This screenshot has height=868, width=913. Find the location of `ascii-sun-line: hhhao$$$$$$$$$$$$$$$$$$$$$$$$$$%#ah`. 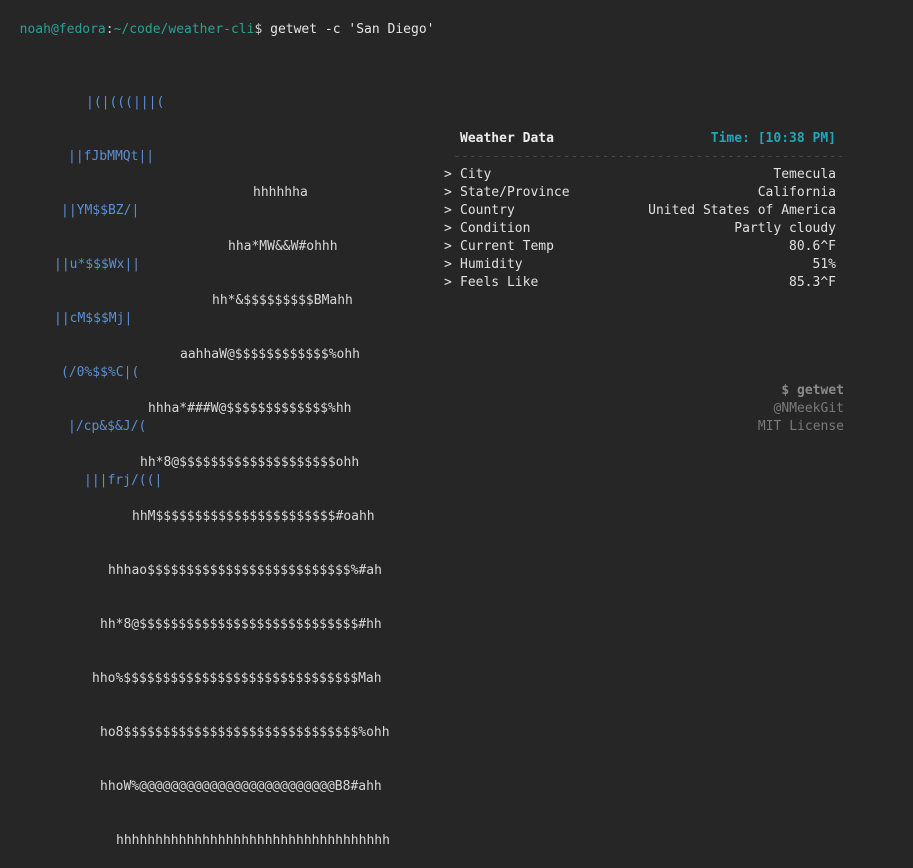

ascii-sun-line: hhhao$$$$$$$$$$$$$$$$$$$$$$$$$$%#ah is located at coordinates (245, 570).